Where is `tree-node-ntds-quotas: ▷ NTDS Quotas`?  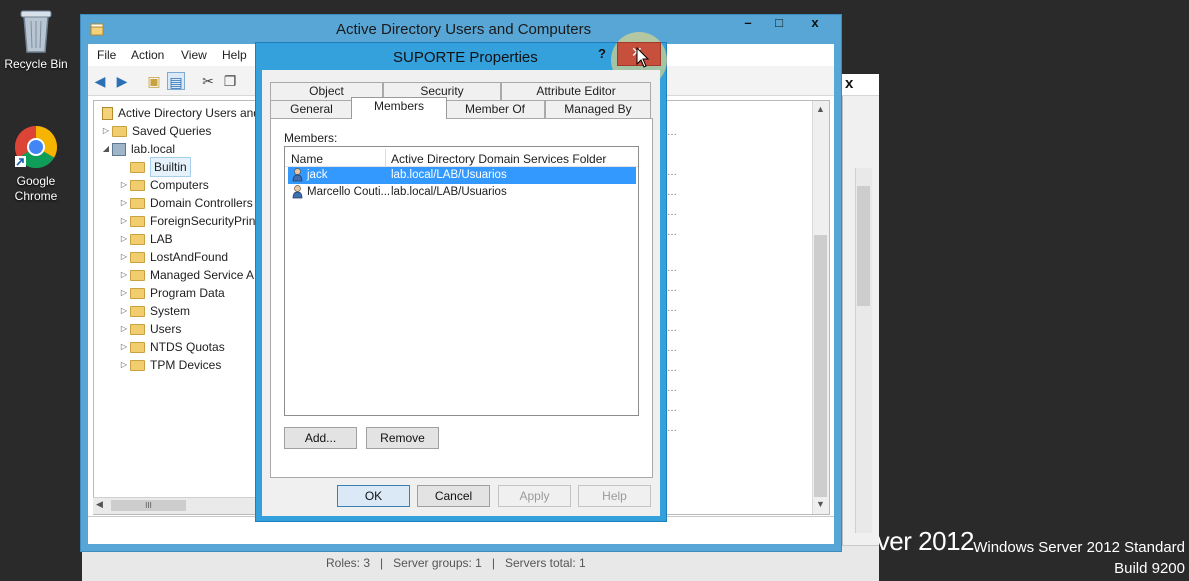 tree-node-ntds-quotas: ▷ NTDS Quotas is located at coordinates (177, 347).